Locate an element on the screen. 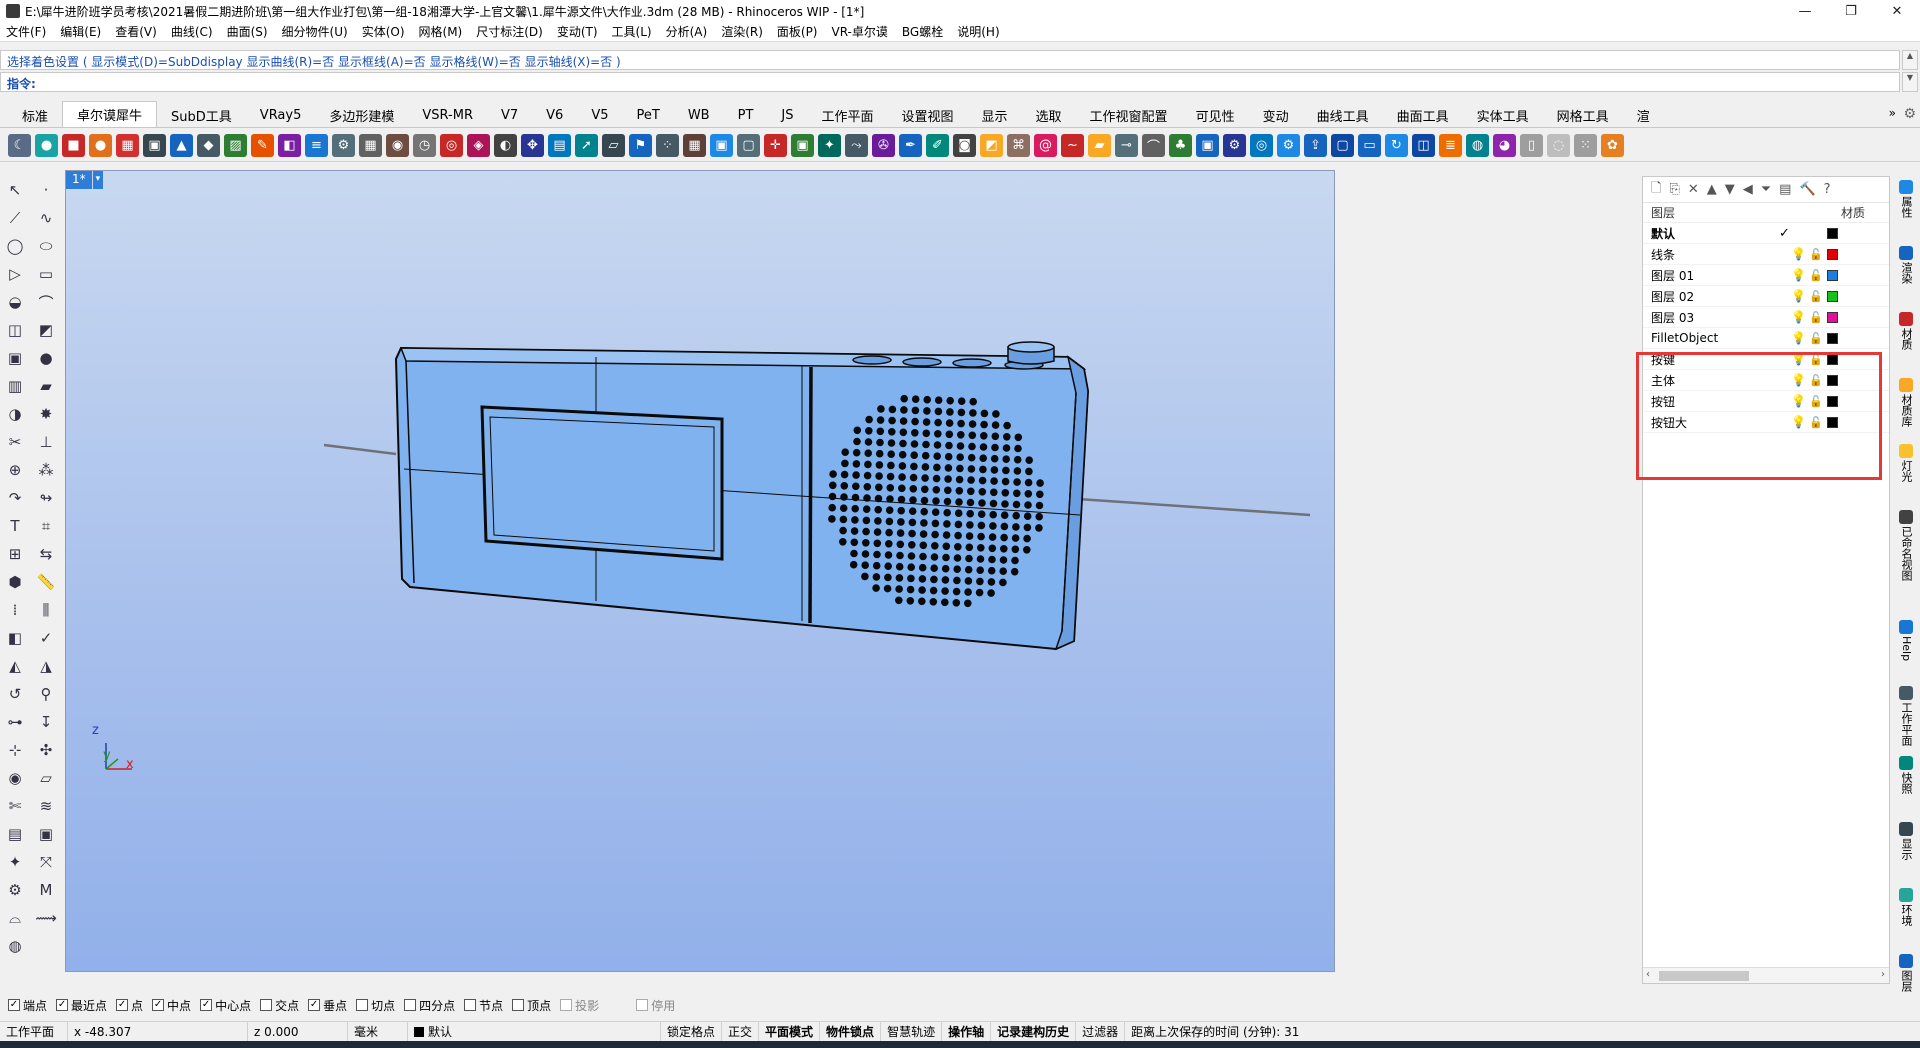  menu-item: 尺寸标注(D) is located at coordinates (509, 31).